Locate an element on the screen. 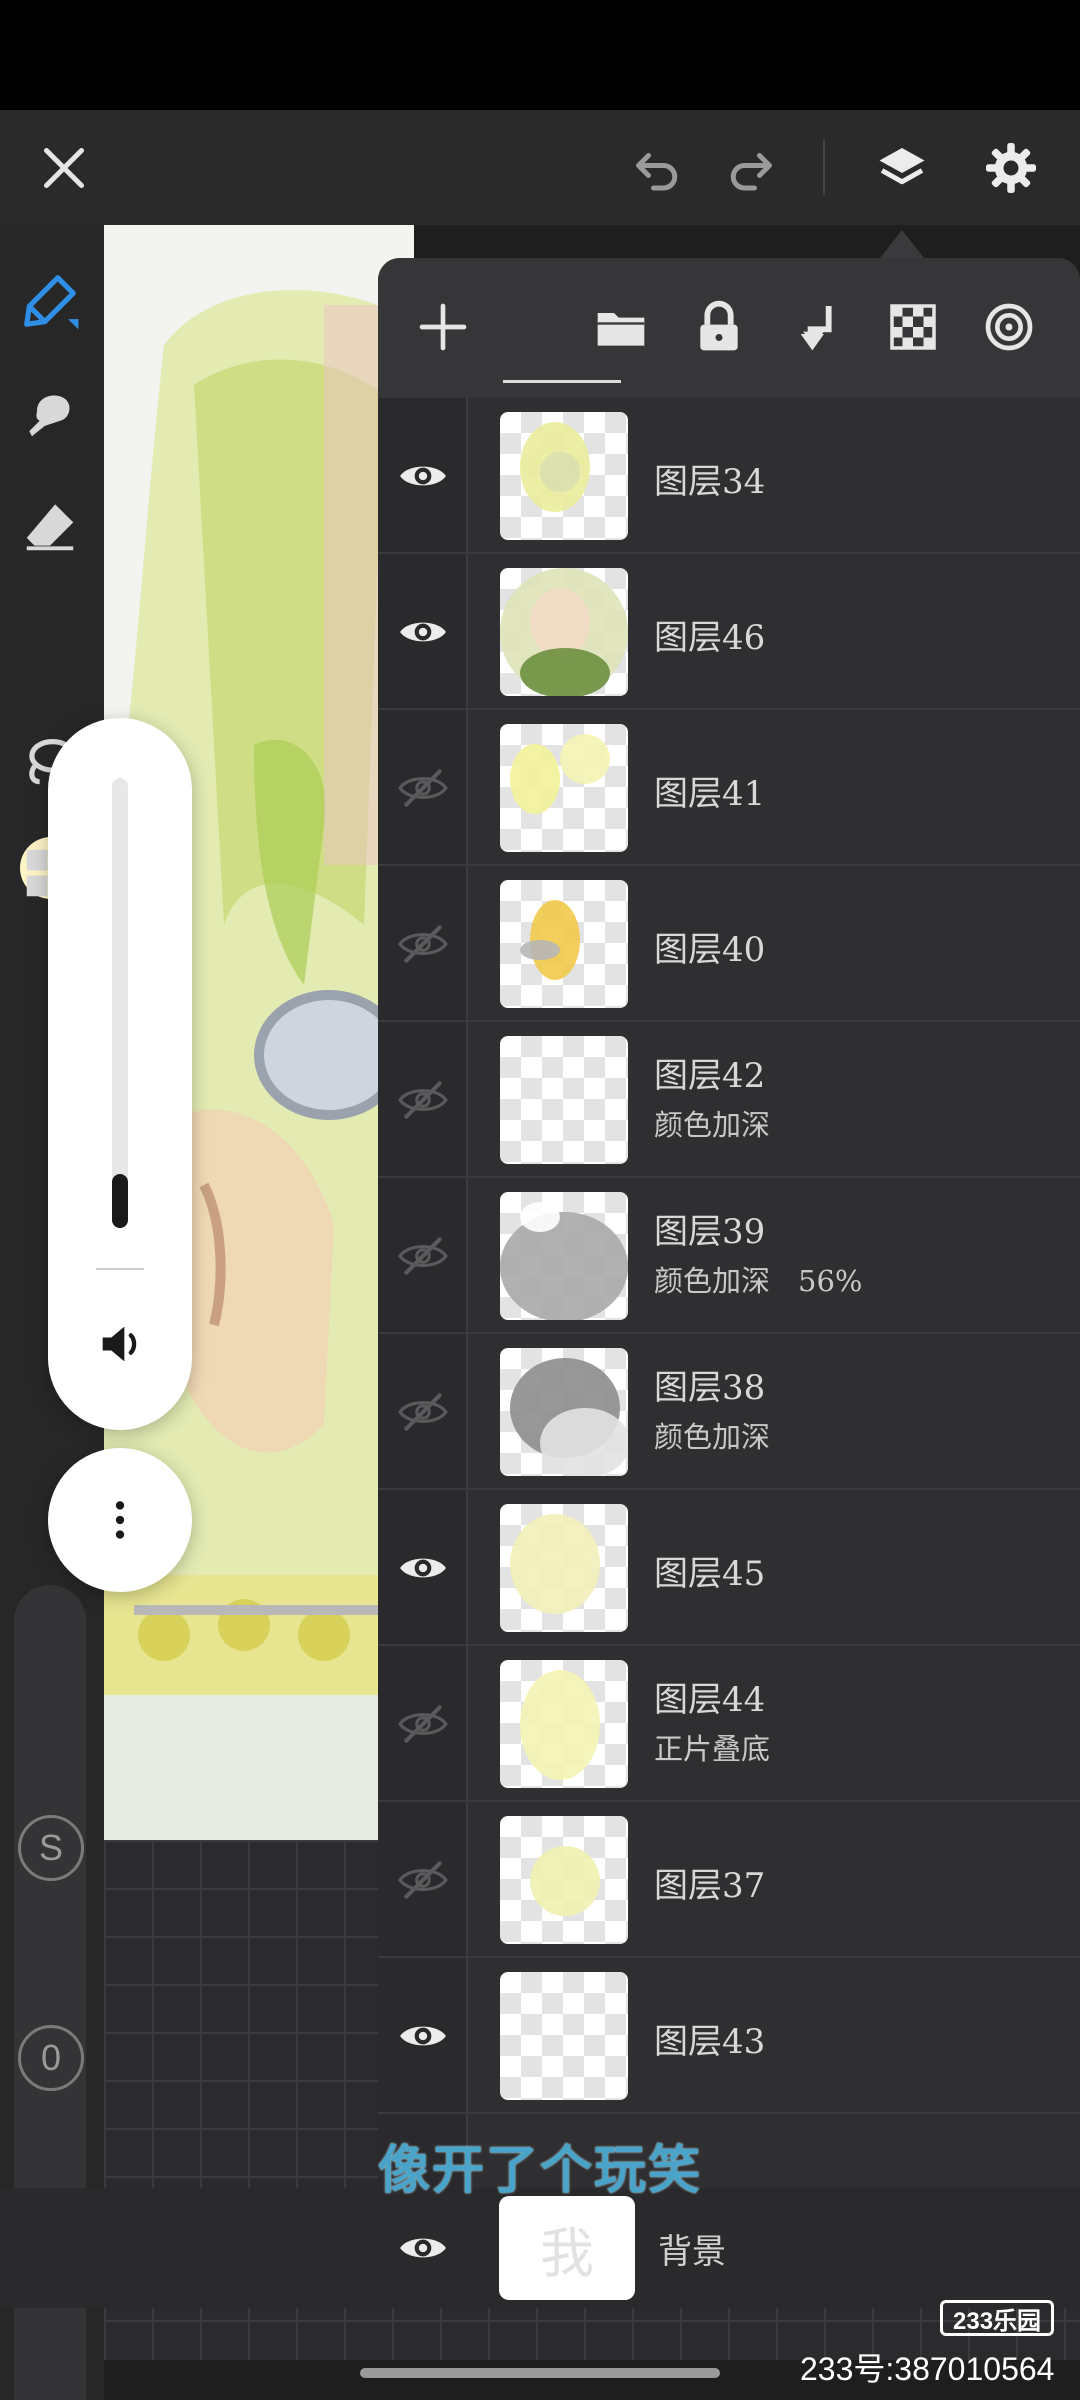  volume-panel is located at coordinates (120, 1074).